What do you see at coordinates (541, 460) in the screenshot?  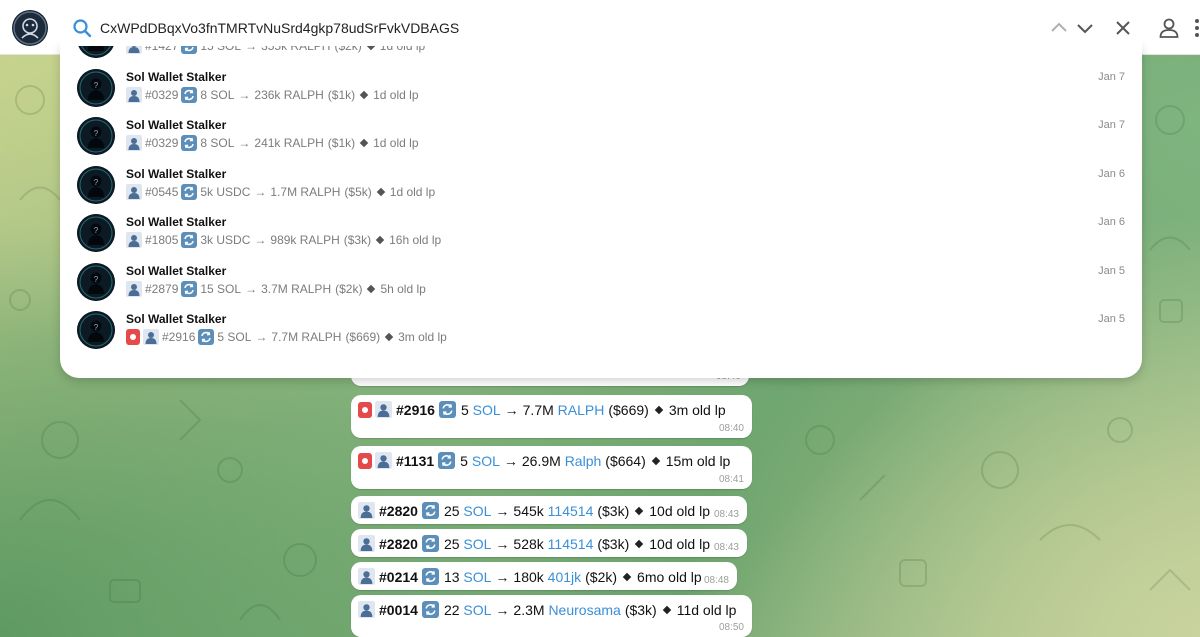 I see `amount-out: 26.9M` at bounding box center [541, 460].